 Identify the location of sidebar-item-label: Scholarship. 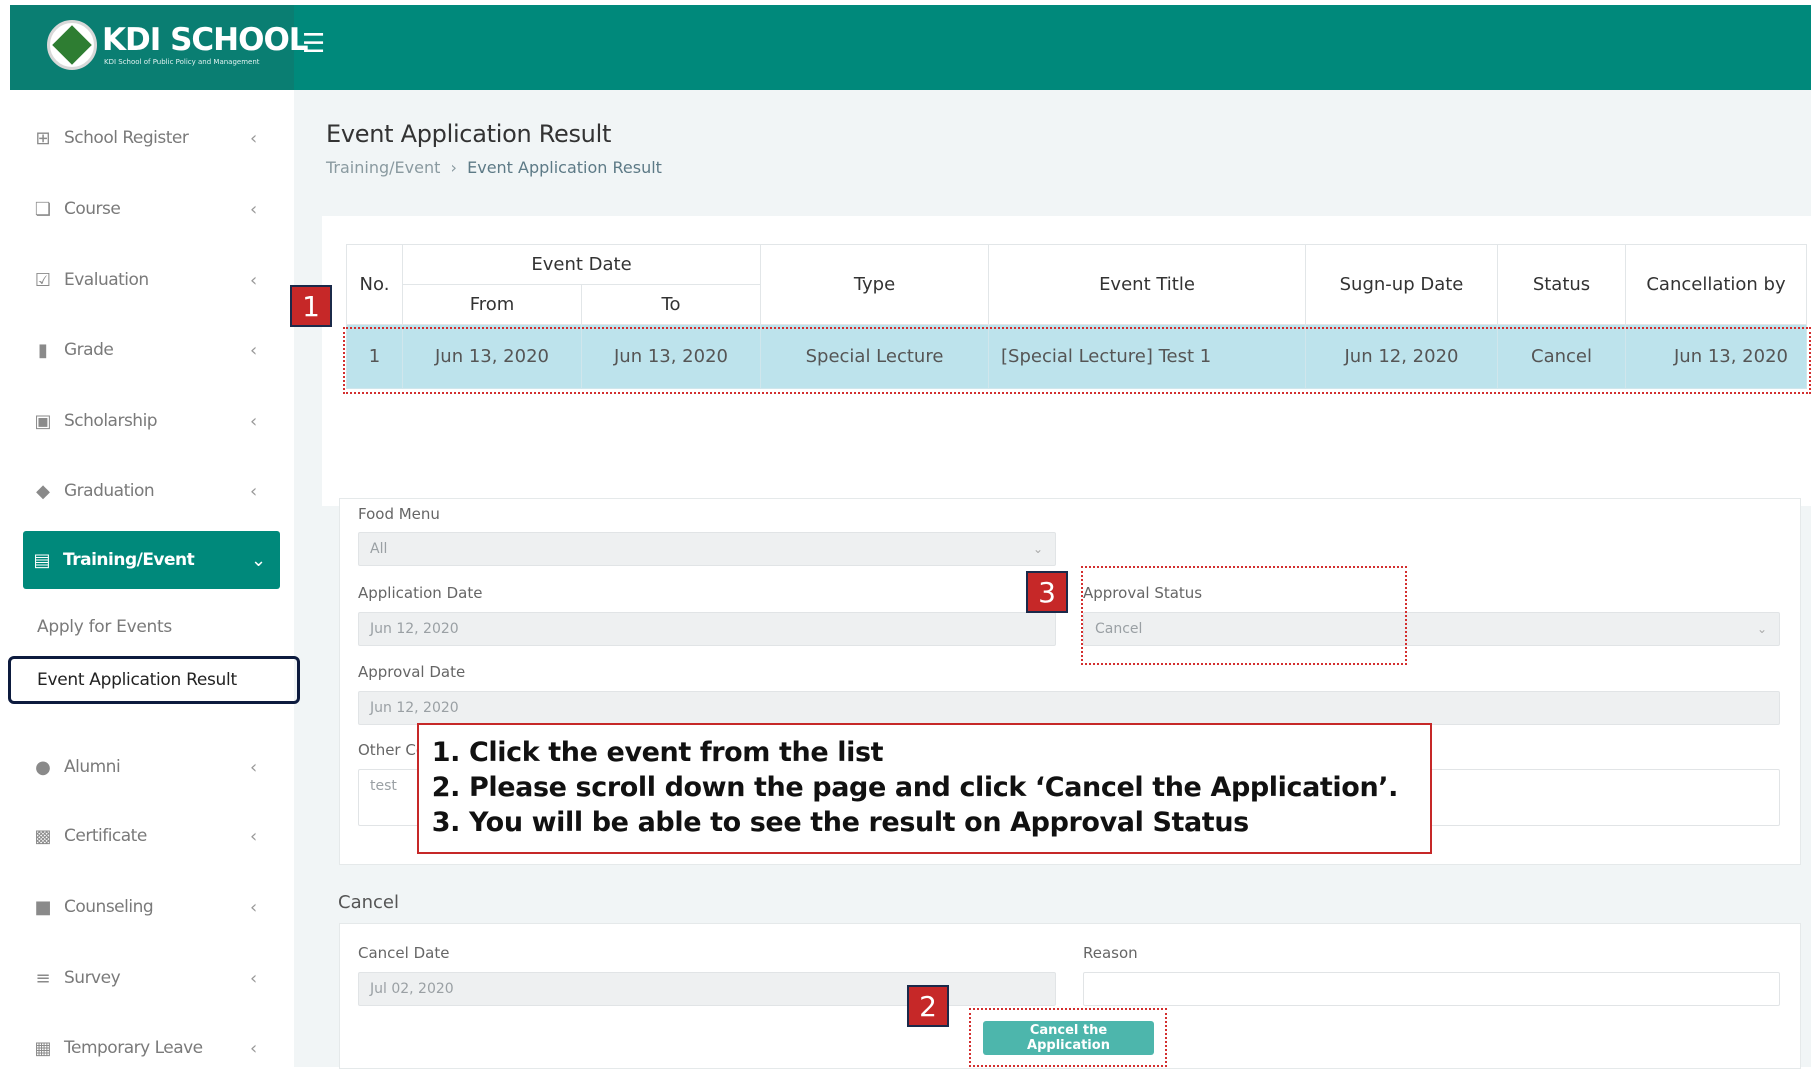
(111, 421).